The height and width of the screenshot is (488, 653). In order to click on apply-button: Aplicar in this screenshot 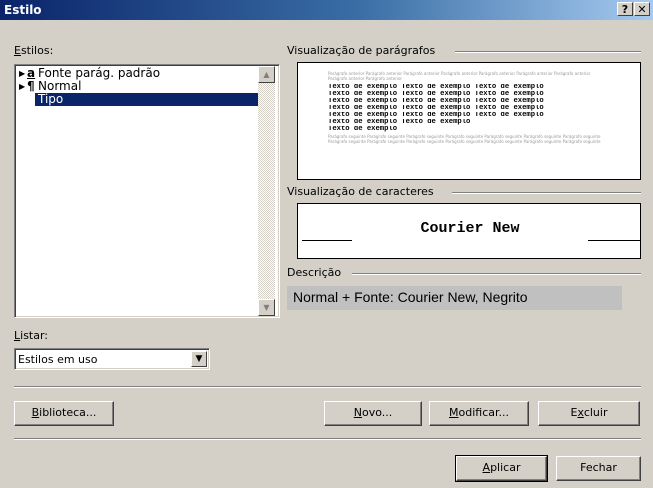, I will do `click(501, 468)`.